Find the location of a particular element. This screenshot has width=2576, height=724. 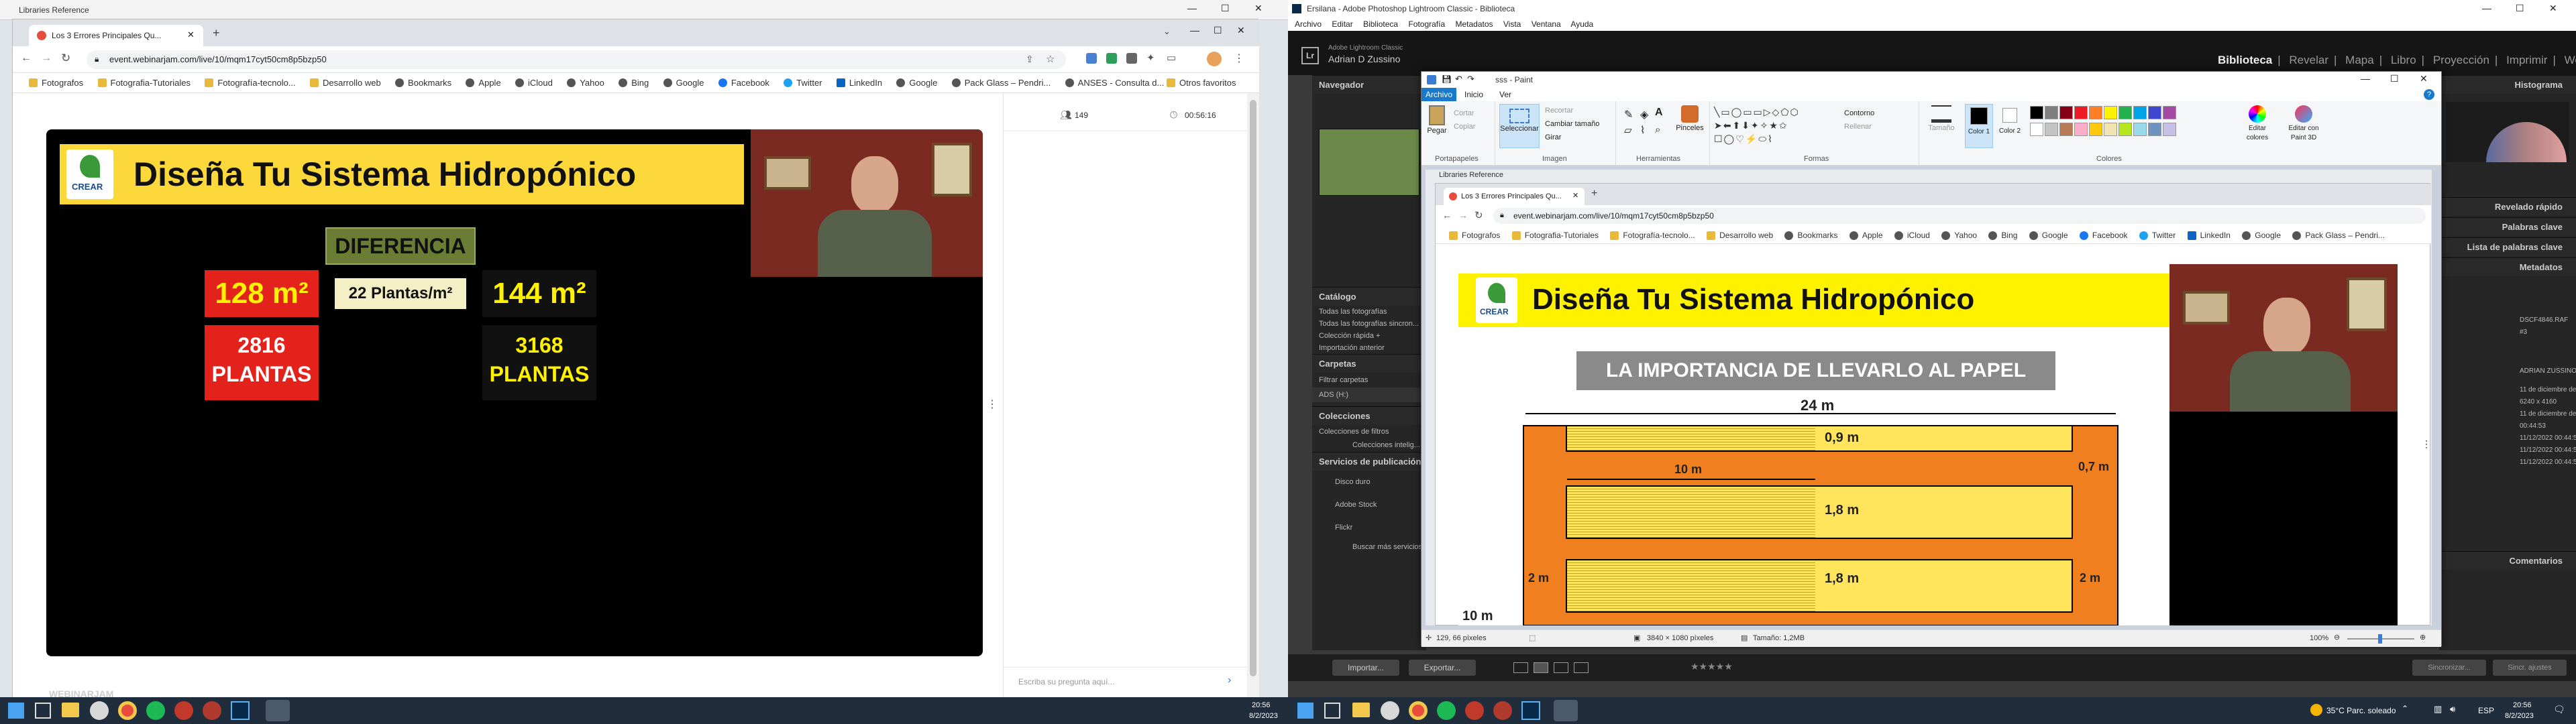

sidepanel-icon: ▭ is located at coordinates (1171, 58).